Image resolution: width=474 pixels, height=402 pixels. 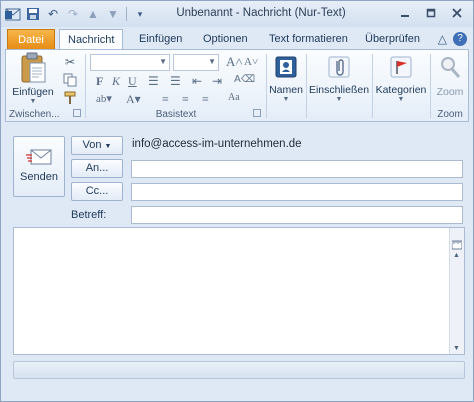 I want to click on font-color-icon: A▾, so click(x=133, y=99).